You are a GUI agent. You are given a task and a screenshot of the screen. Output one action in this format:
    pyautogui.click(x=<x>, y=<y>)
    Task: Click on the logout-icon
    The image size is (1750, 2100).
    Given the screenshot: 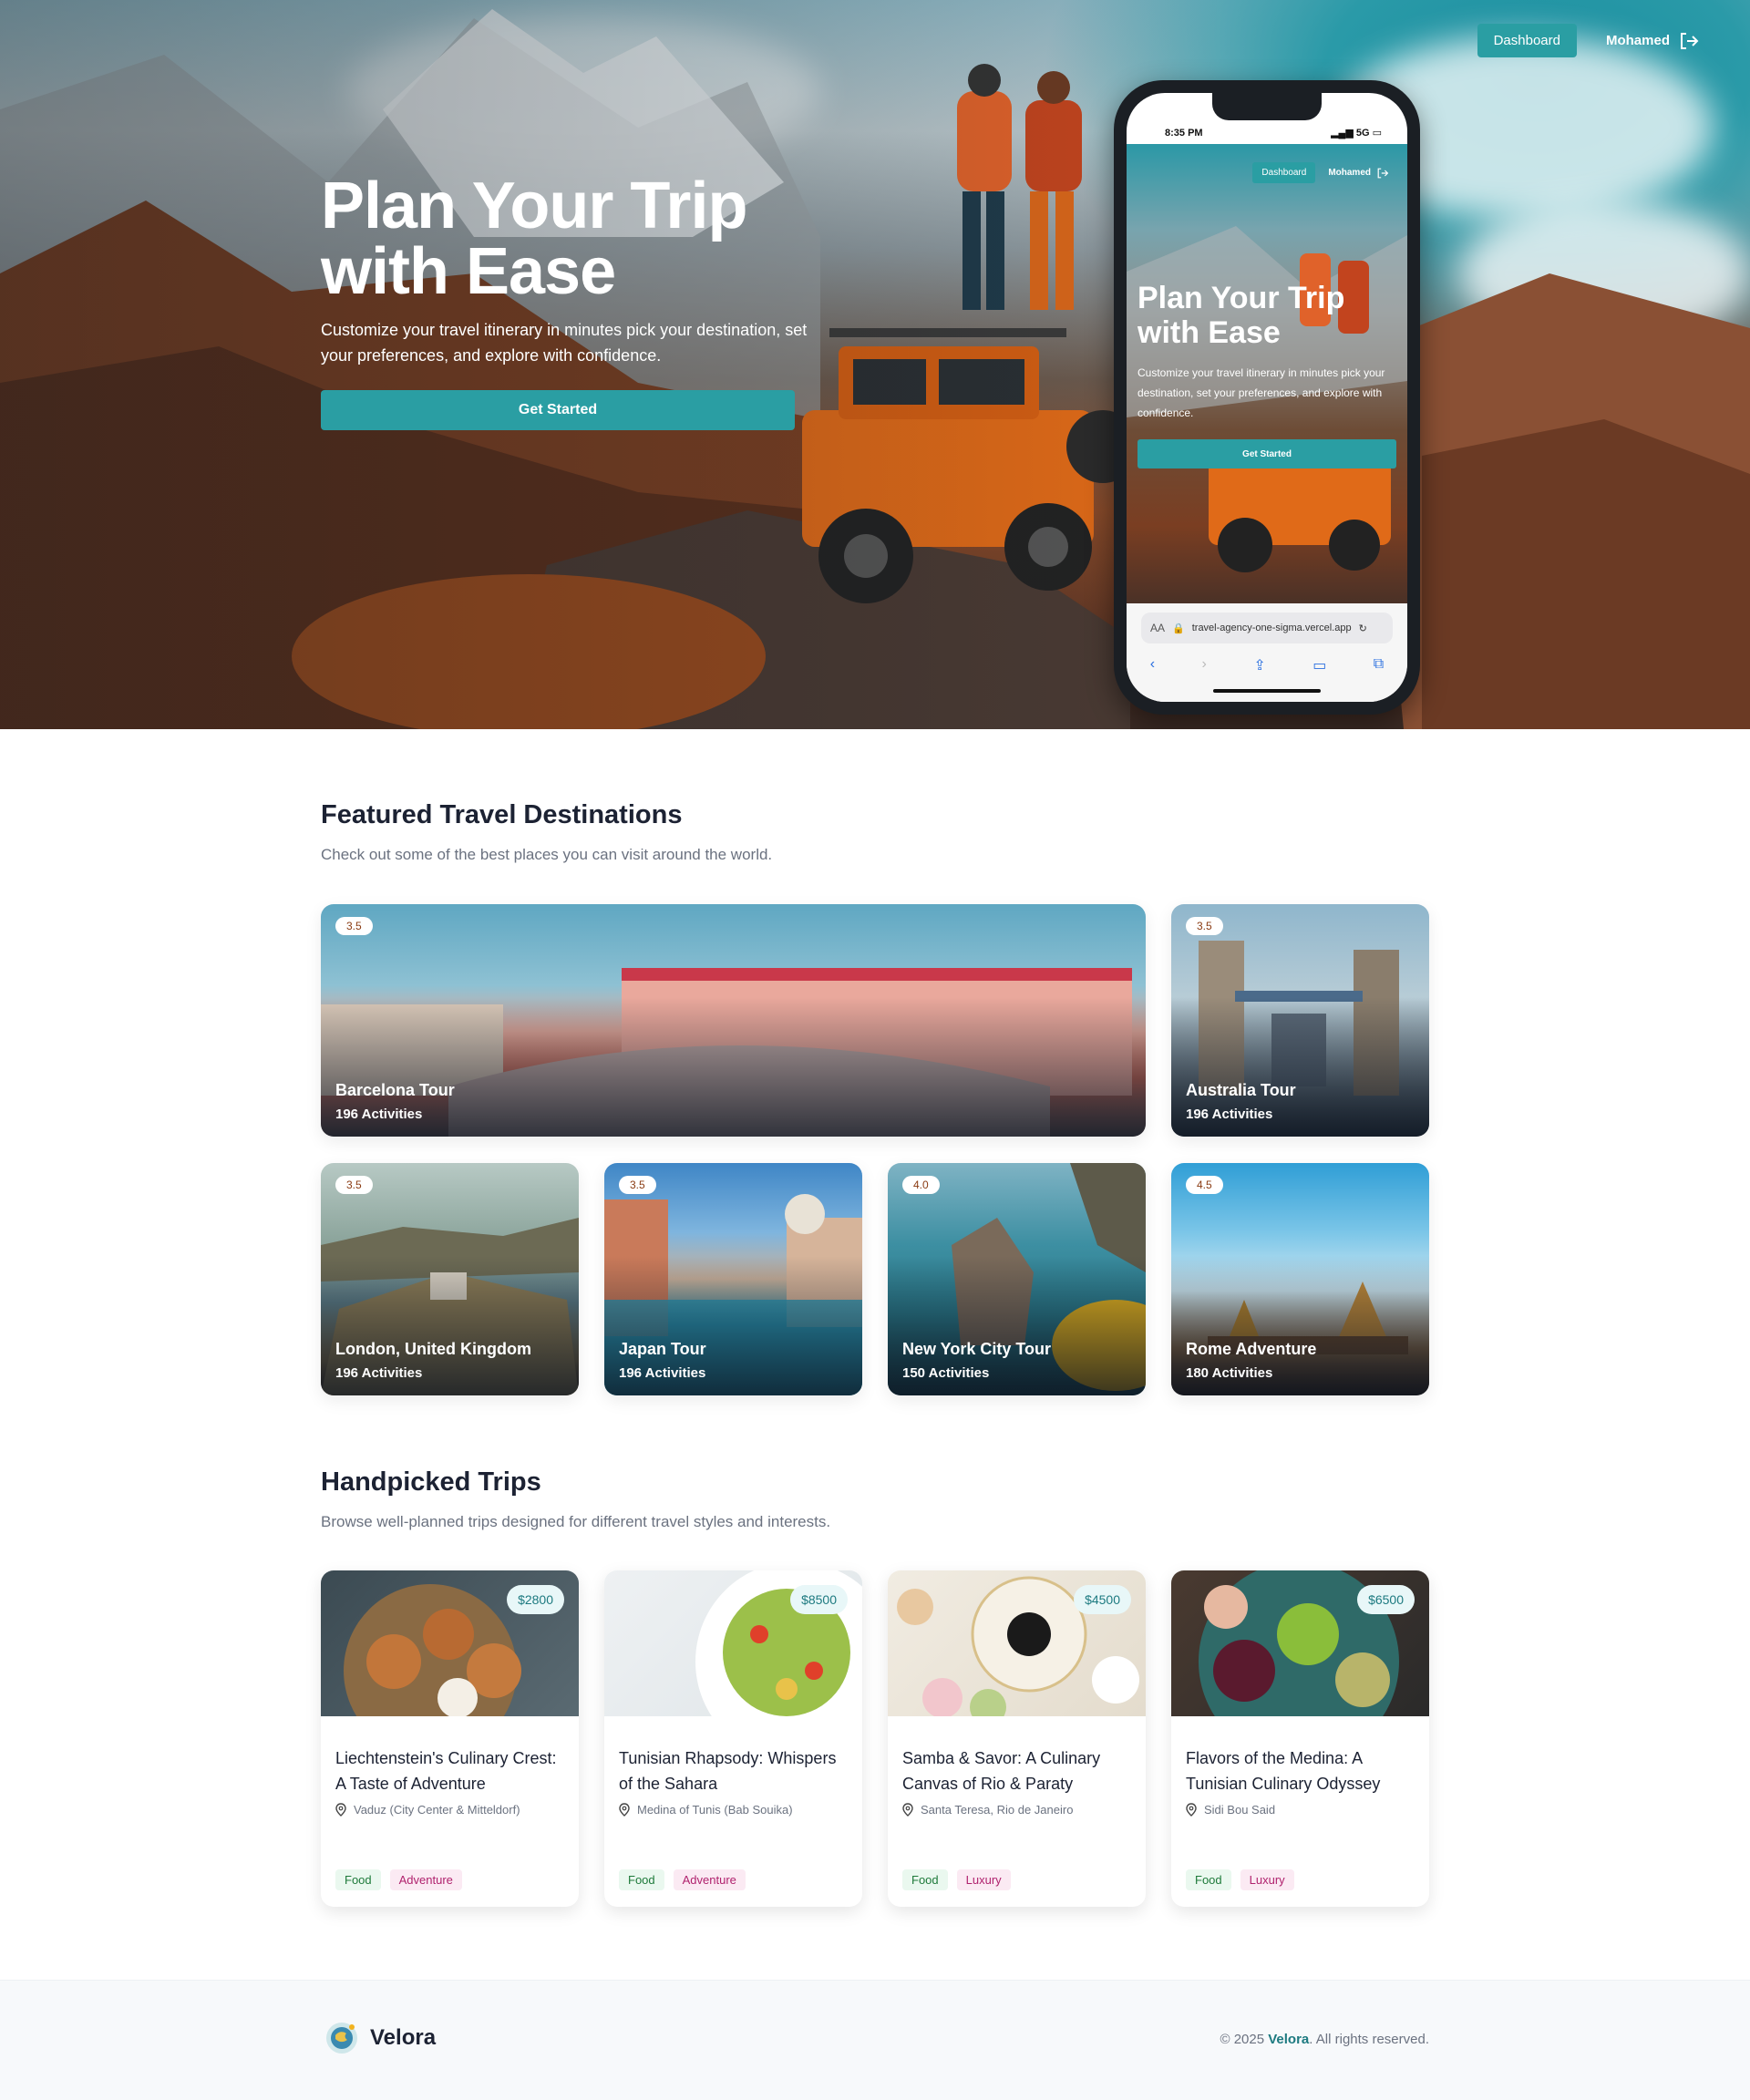 What is the action you would take?
    pyautogui.click(x=1383, y=173)
    